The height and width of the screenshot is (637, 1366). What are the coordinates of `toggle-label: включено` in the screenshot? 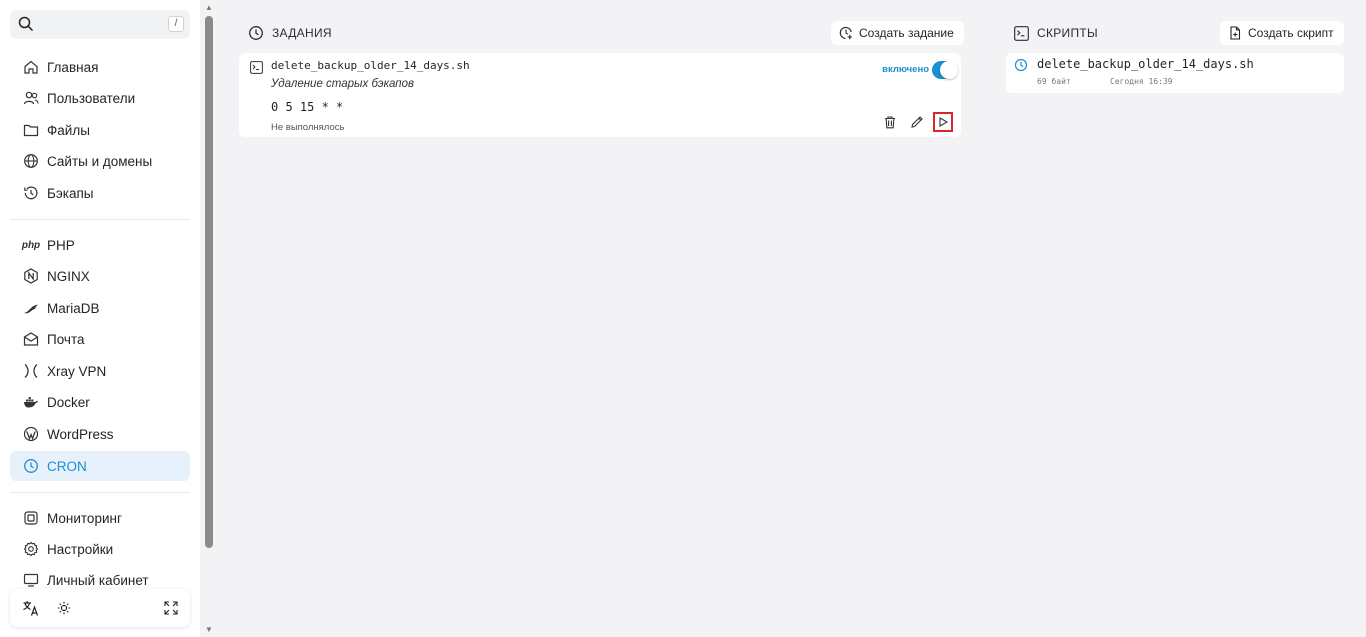 It's located at (905, 69).